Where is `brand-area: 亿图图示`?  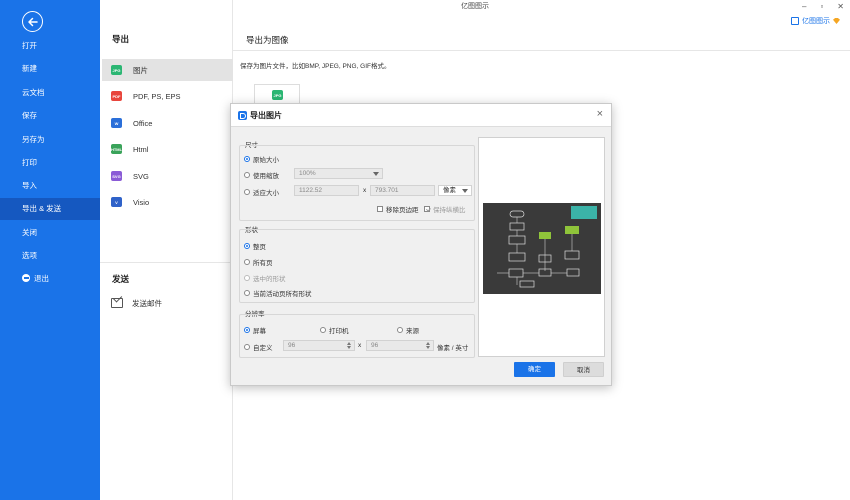 brand-area: 亿图图示 is located at coordinates (815, 21).